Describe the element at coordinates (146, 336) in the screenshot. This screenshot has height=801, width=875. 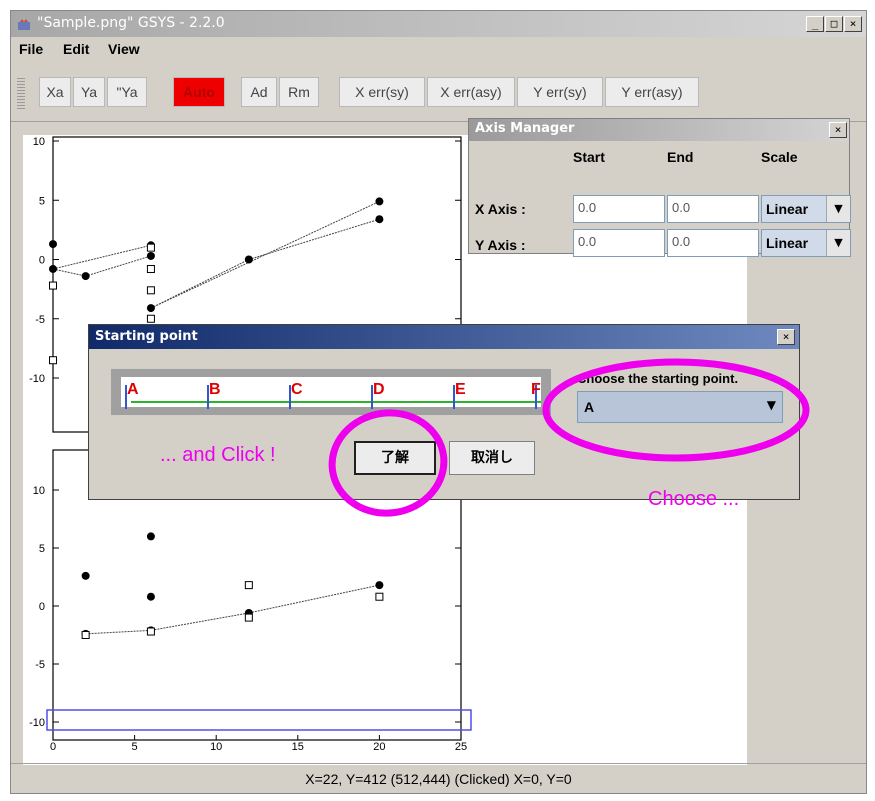
I see `dialog-title: Starting point` at that location.